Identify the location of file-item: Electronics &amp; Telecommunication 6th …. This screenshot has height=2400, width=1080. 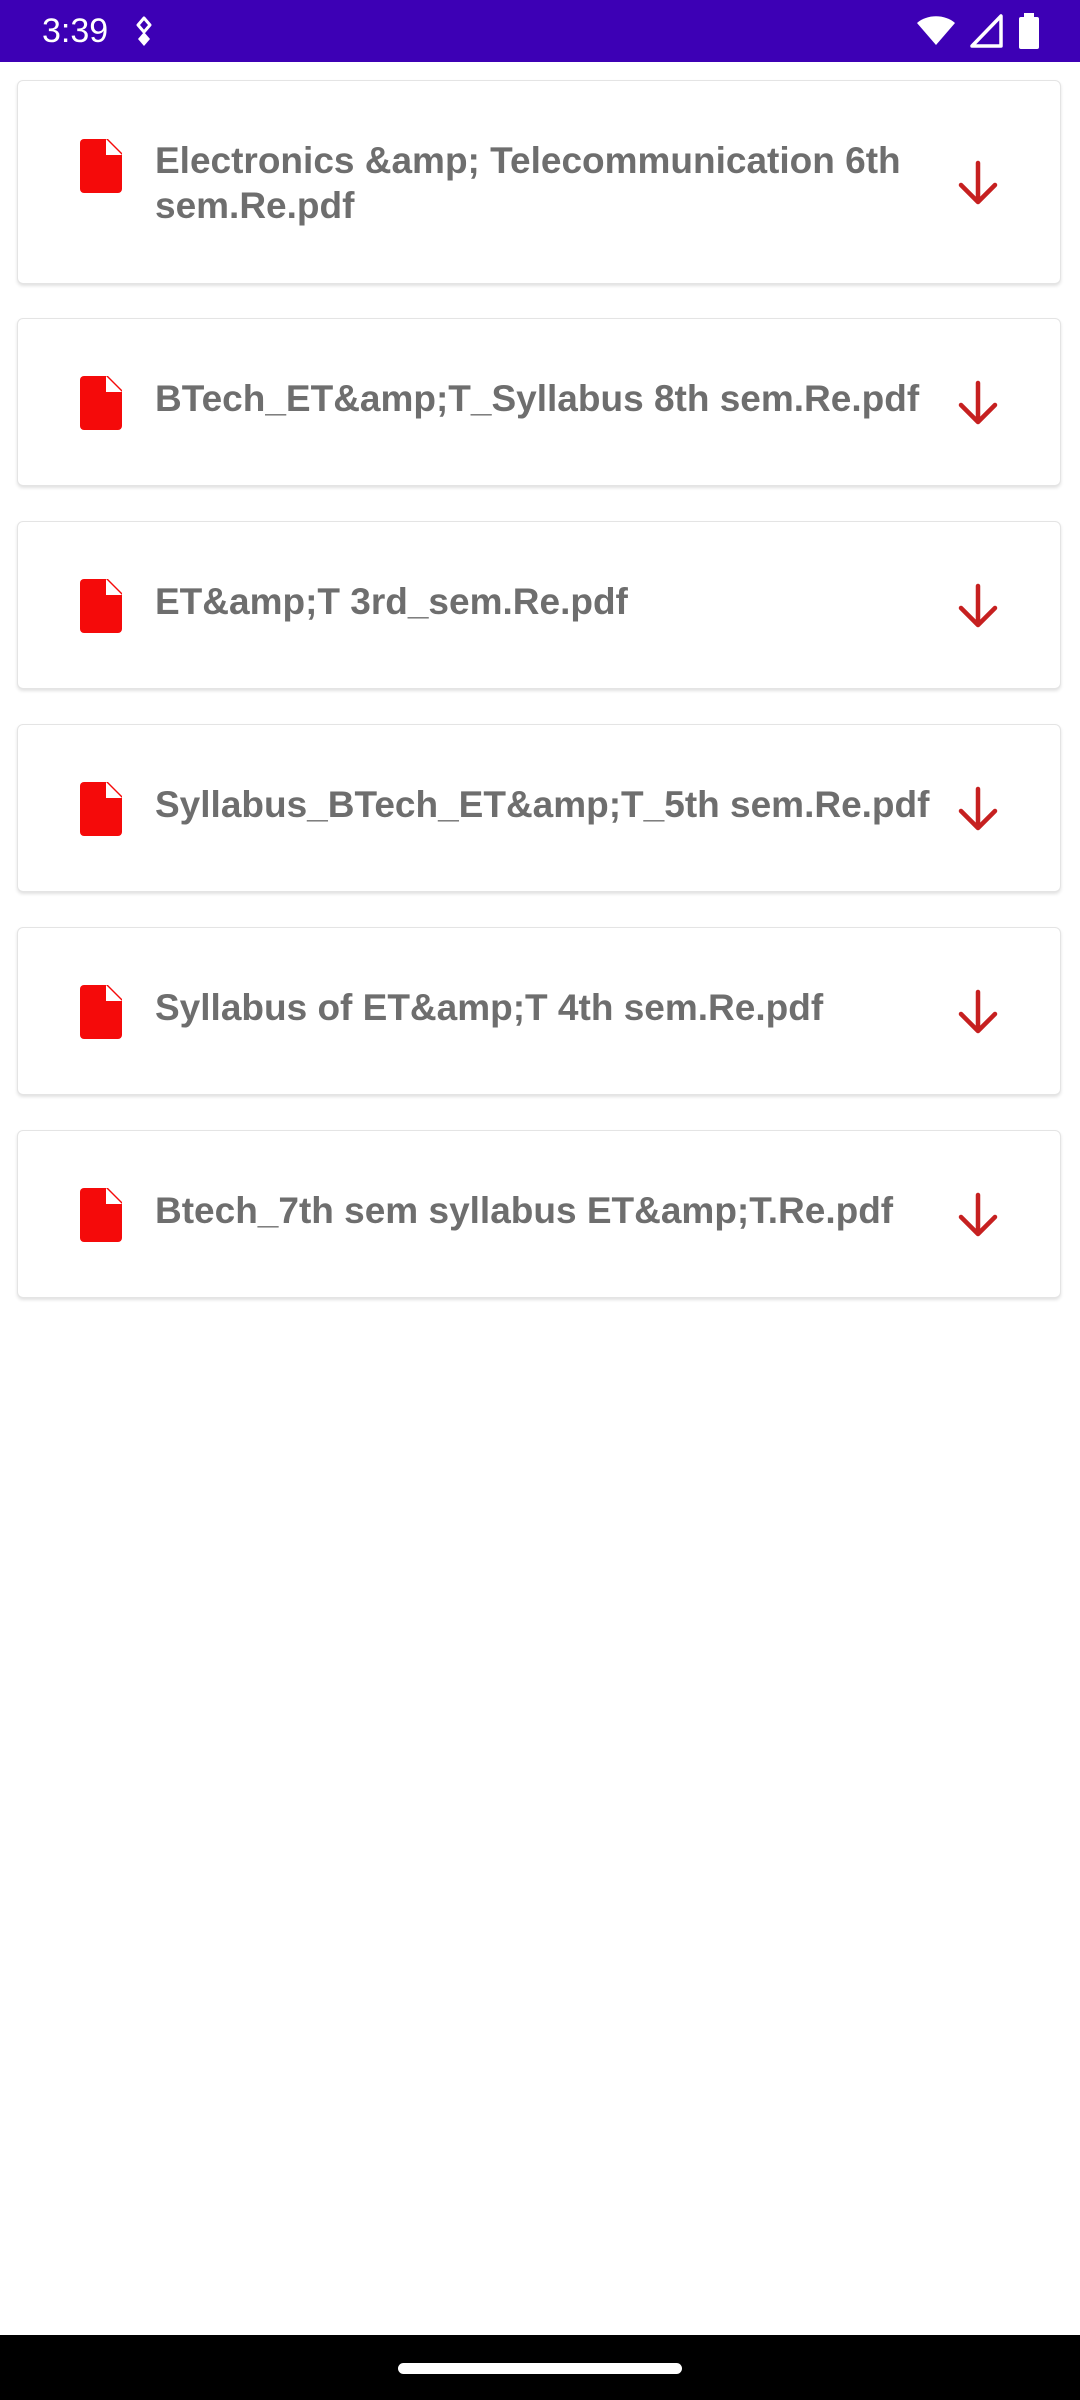
(539, 182).